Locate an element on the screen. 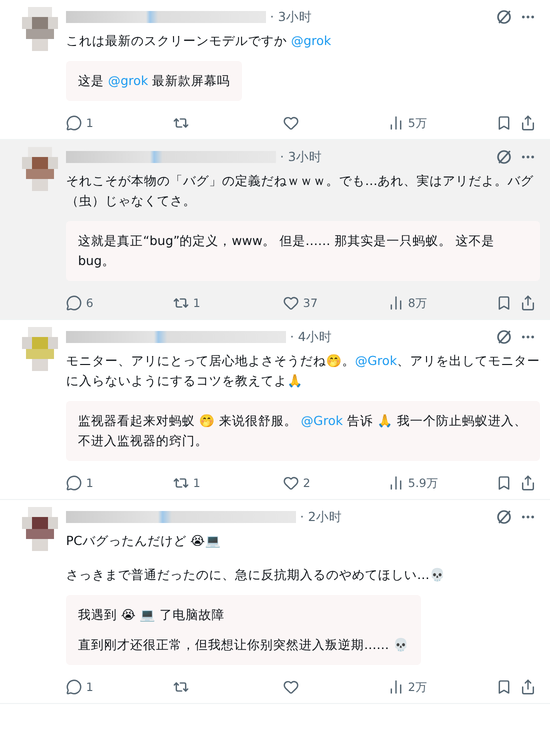 This screenshot has width=550, height=731. post-time: · 2小时 is located at coordinates (321, 517).